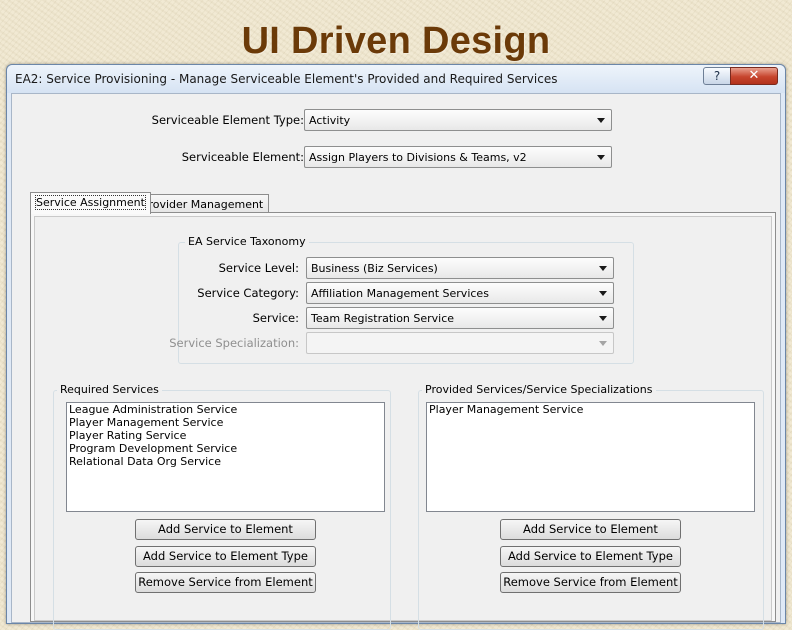 This screenshot has height=630, width=792. What do you see at coordinates (590, 556) in the screenshot?
I see `provided-add-service-type-button: Add Service to Element Type` at bounding box center [590, 556].